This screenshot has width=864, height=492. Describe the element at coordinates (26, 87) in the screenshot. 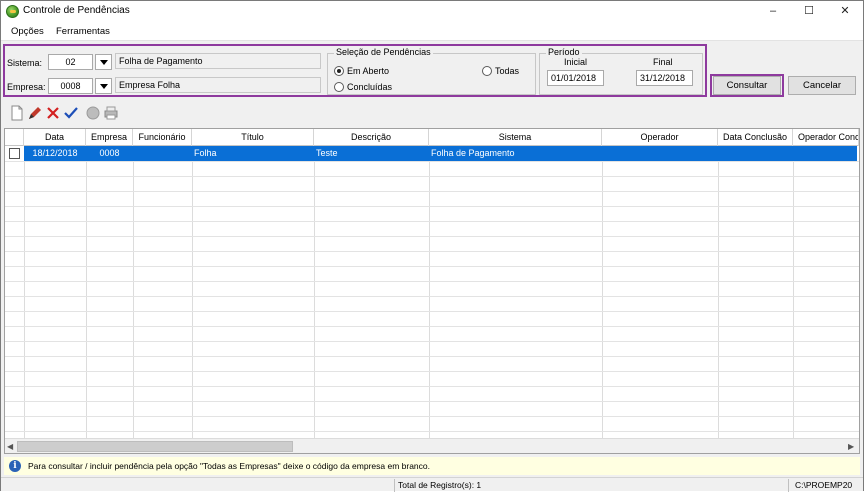

I see `empresa-label: Empresa:` at that location.